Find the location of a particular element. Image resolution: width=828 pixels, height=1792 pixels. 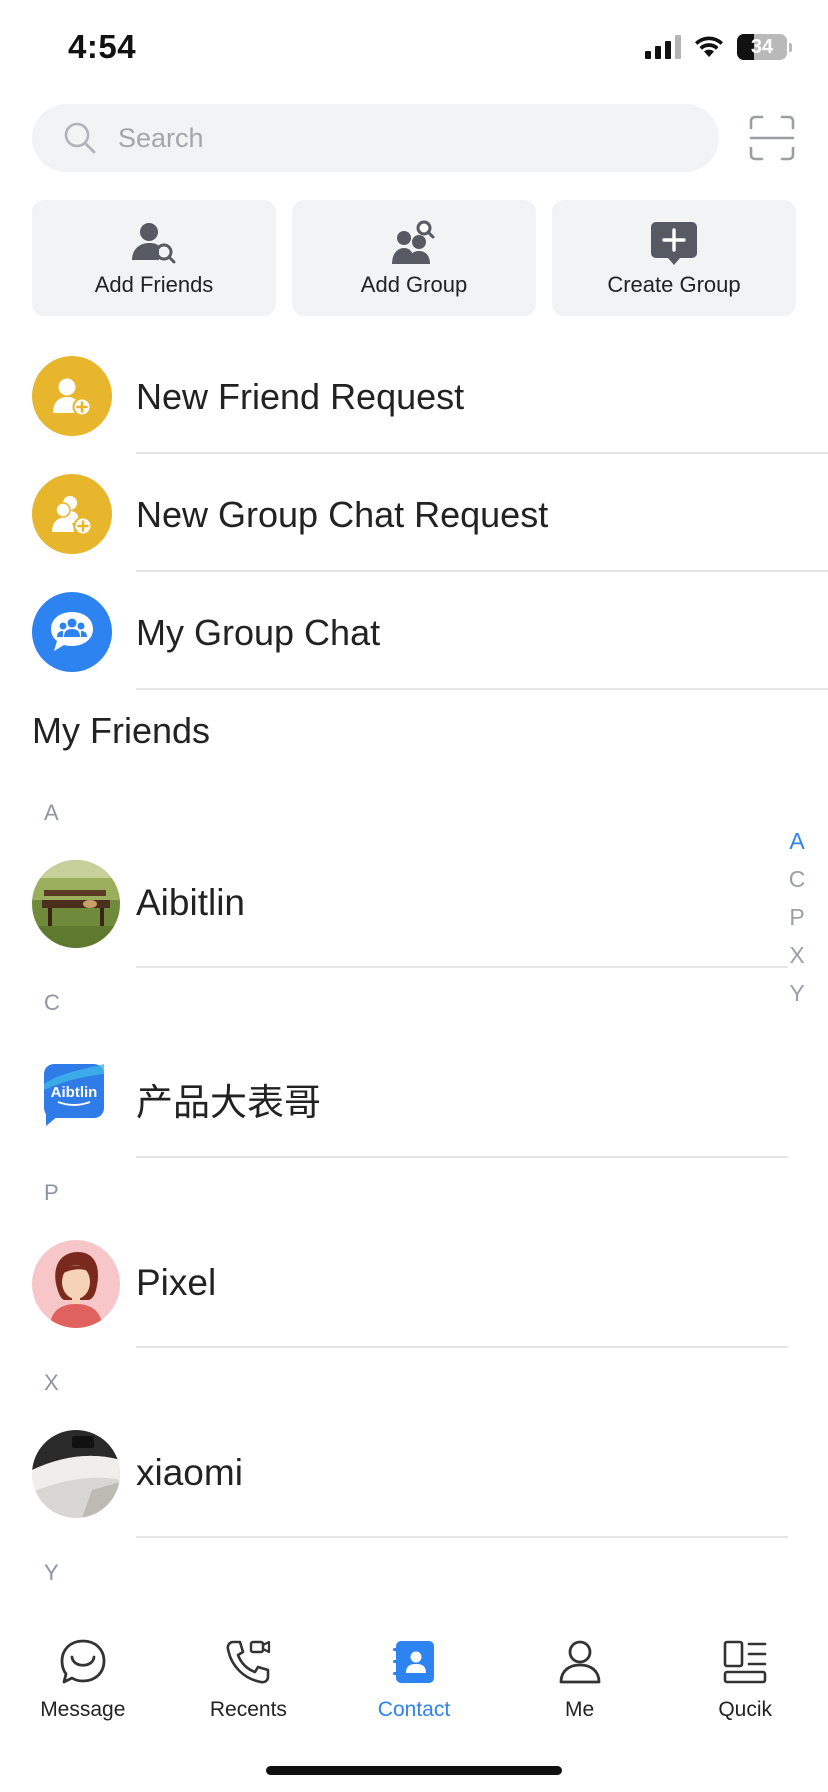

contact-row-pixel: Pixel is located at coordinates (414, 1283).